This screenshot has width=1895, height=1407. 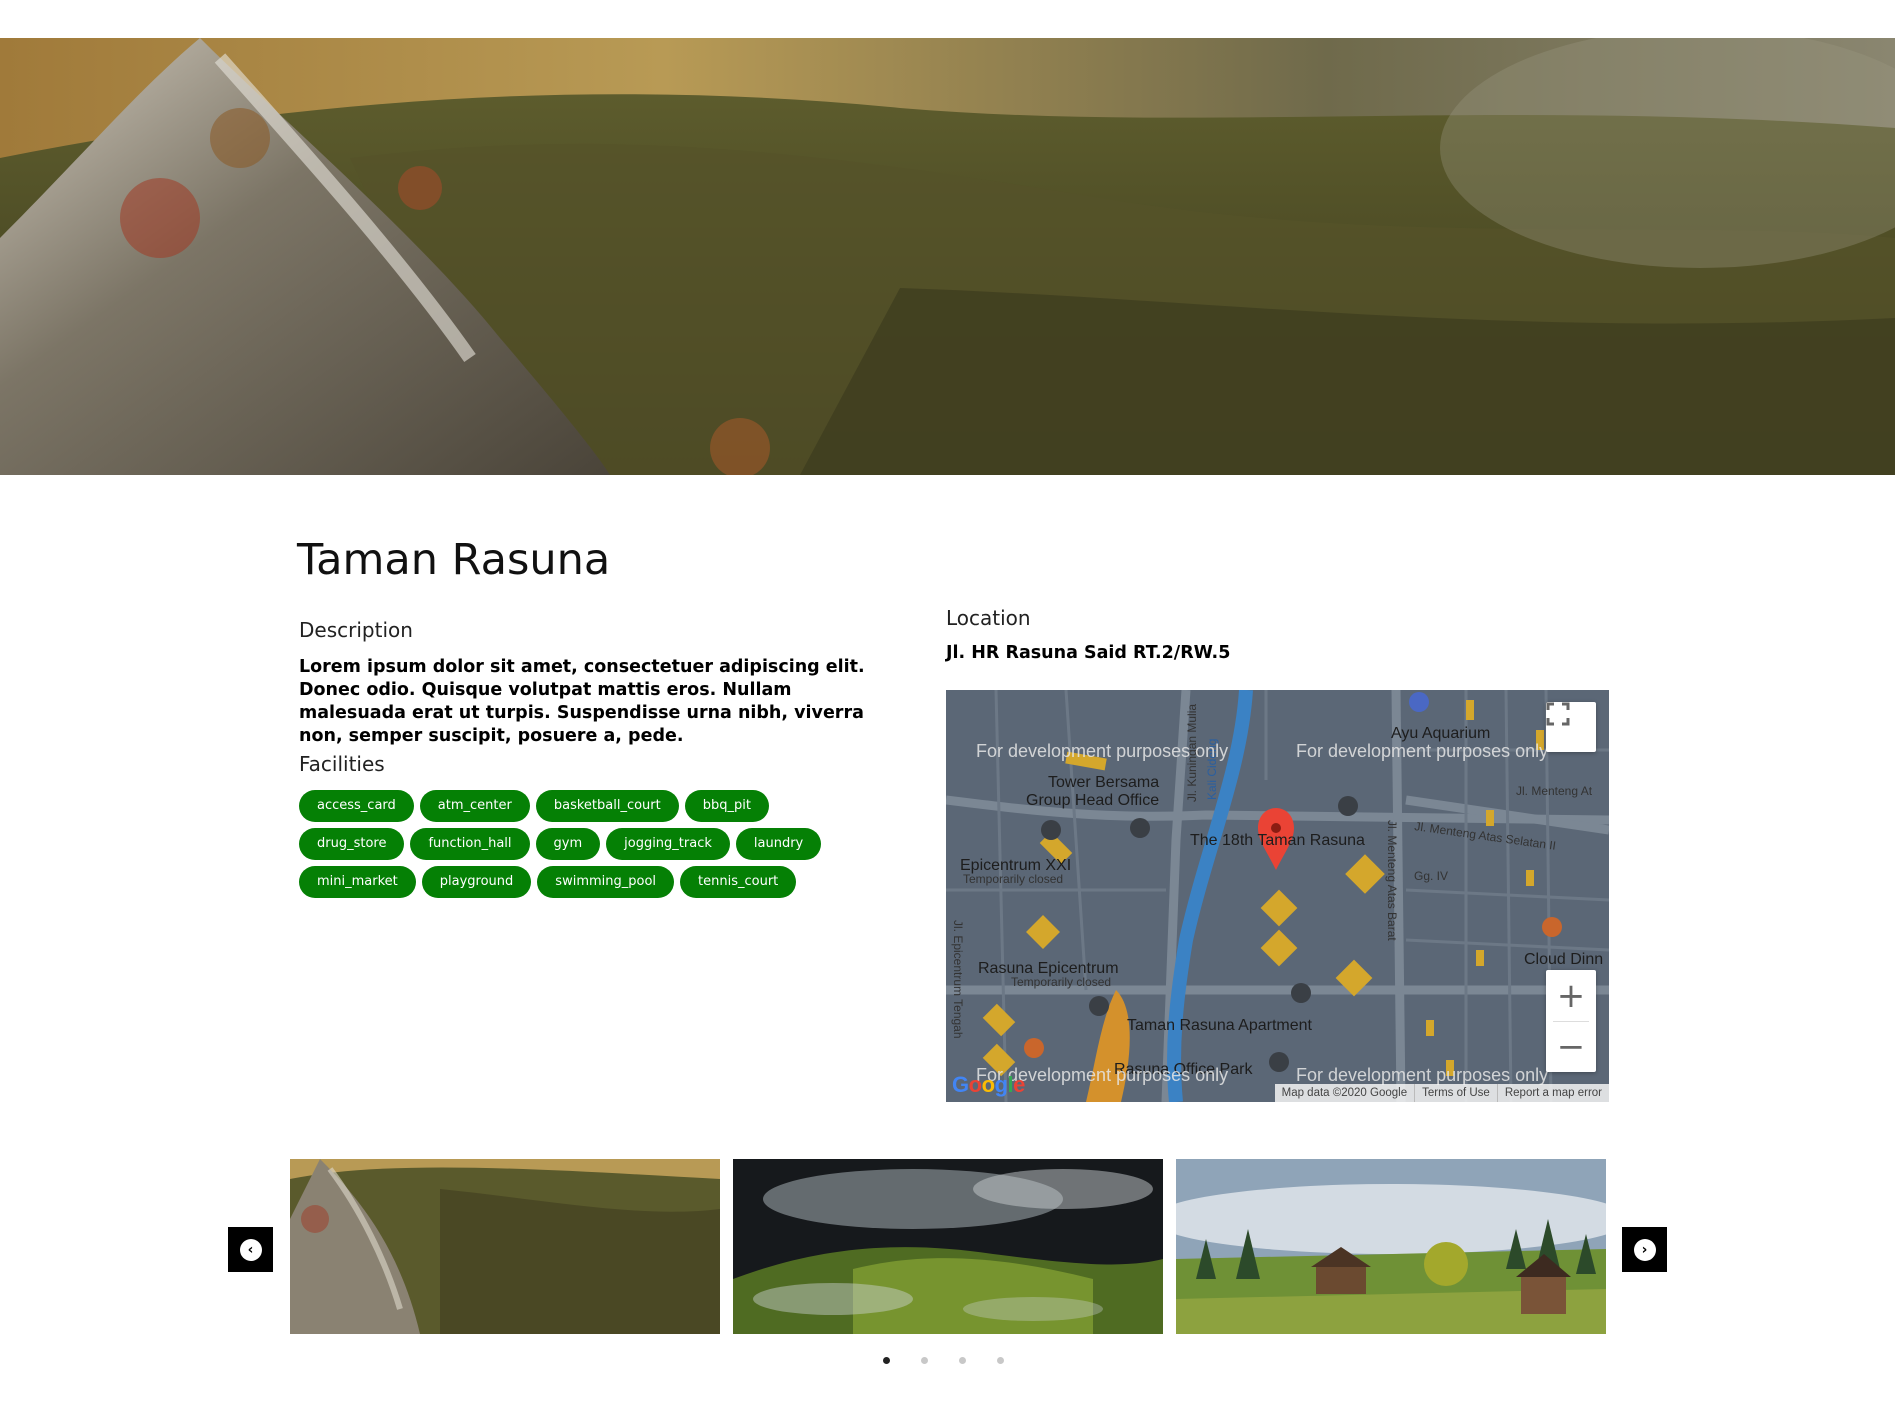 What do you see at coordinates (1554, 791) in the screenshot?
I see `map-label-menteng-atas: Jl. Menteng At` at bounding box center [1554, 791].